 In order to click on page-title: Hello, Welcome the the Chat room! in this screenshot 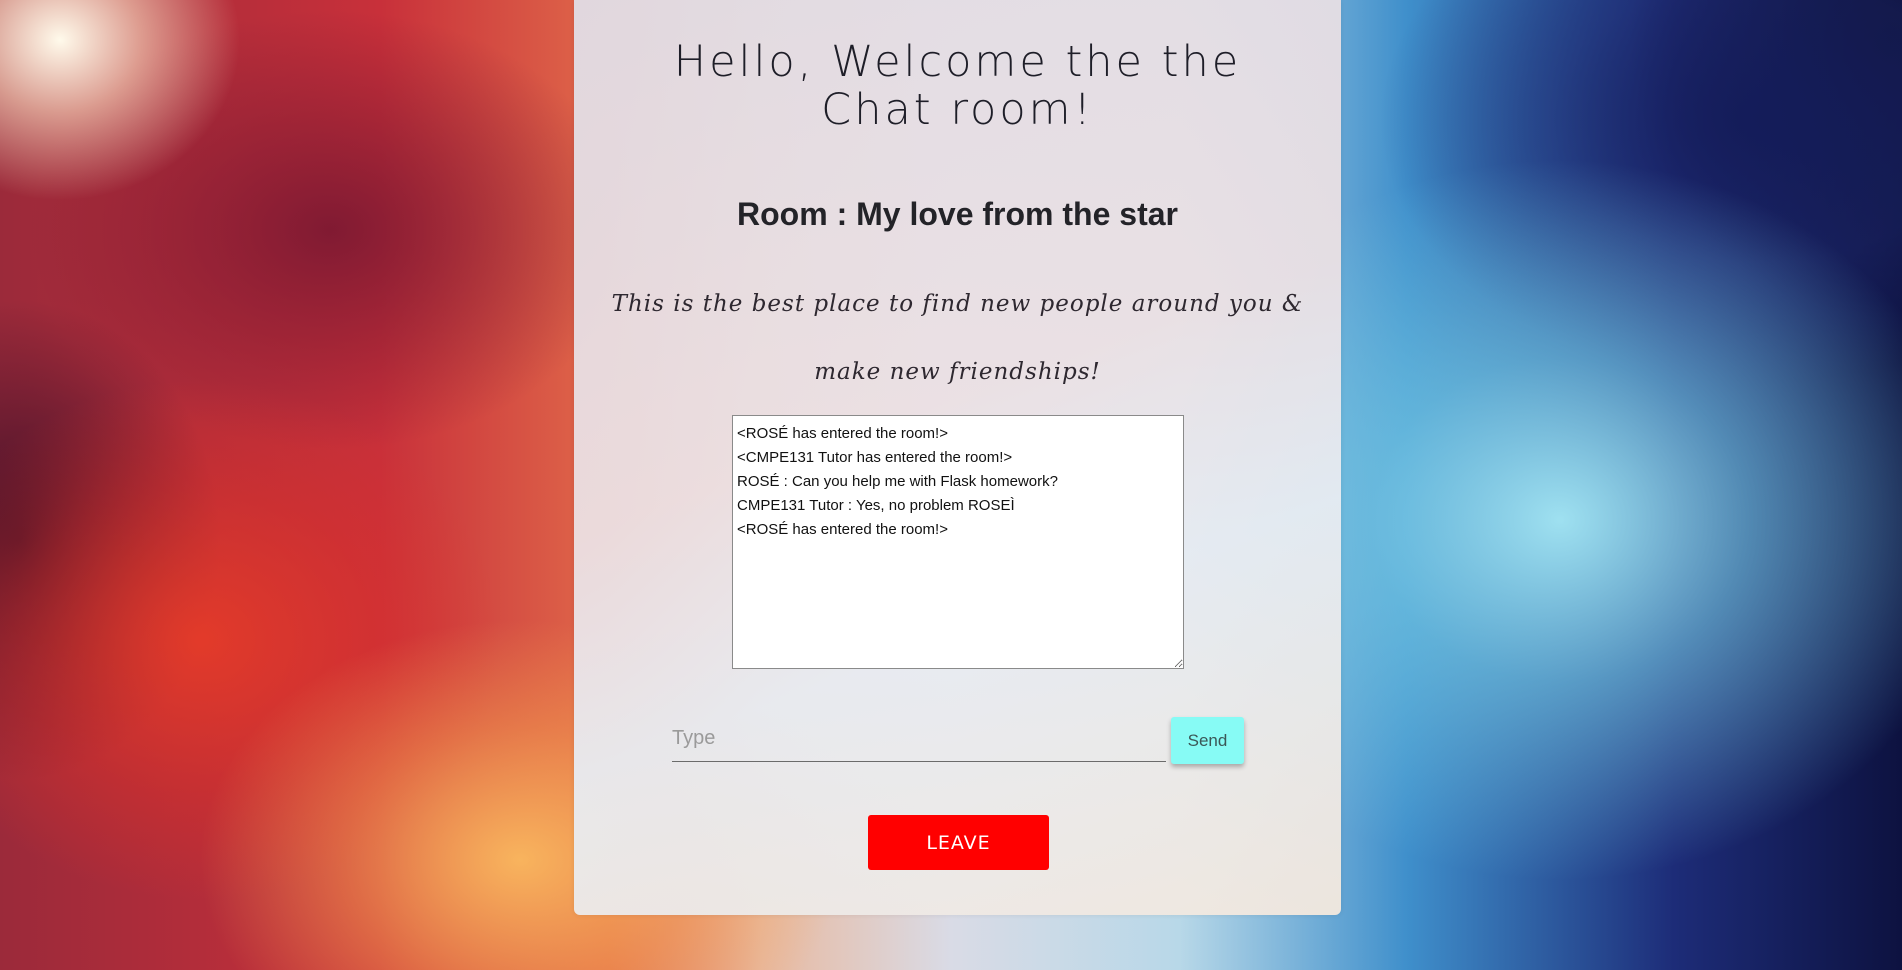, I will do `click(957, 86)`.